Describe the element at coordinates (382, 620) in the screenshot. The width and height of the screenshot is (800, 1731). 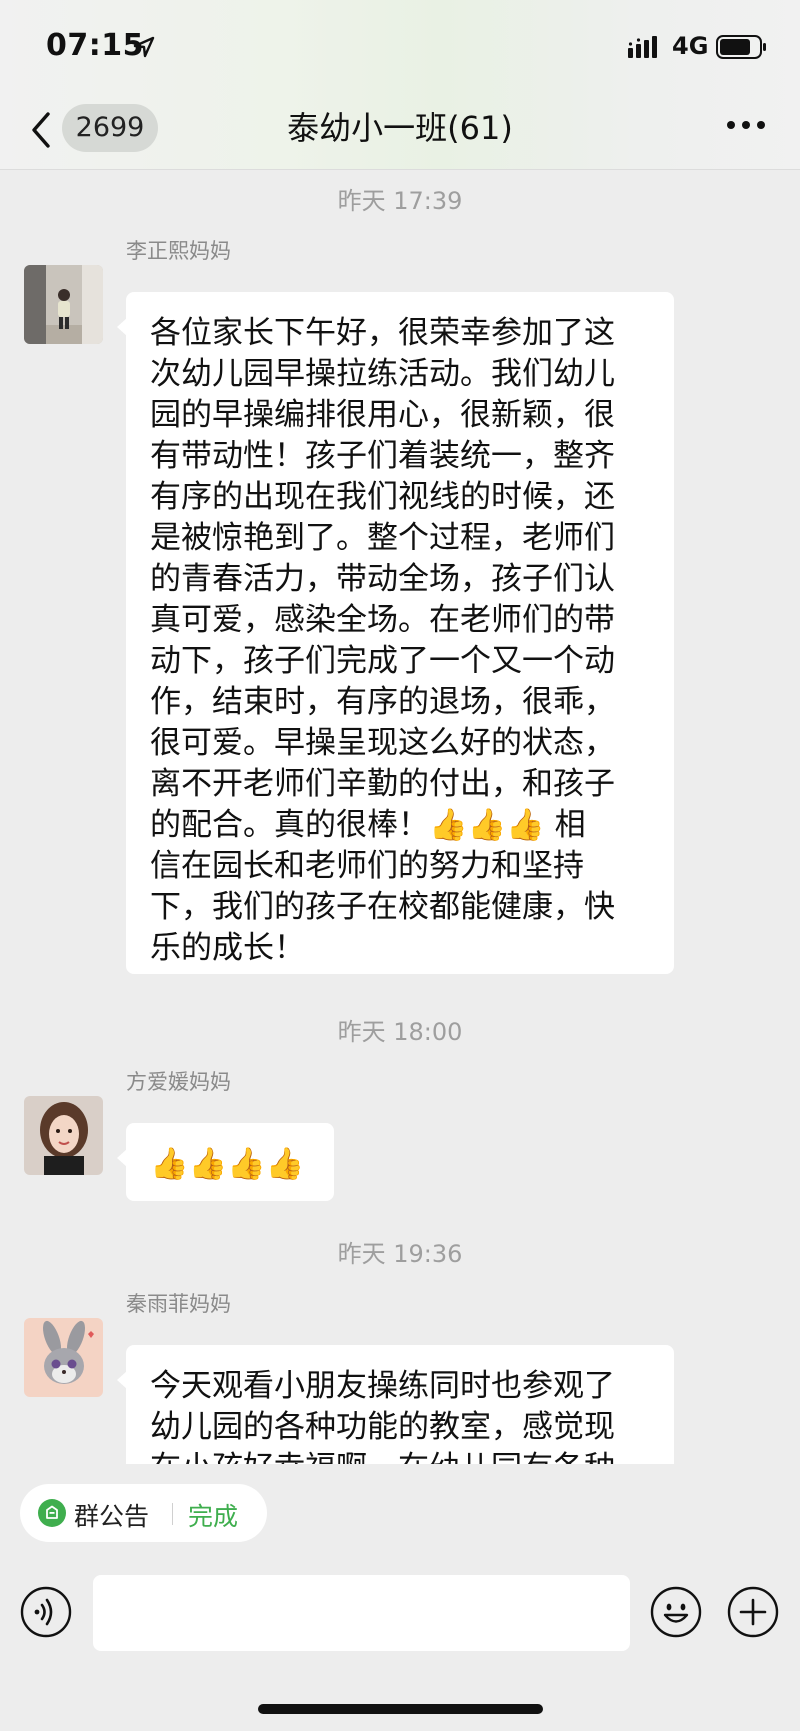
I see `message-line: 真可爱，感染全场。在老师们的带` at that location.